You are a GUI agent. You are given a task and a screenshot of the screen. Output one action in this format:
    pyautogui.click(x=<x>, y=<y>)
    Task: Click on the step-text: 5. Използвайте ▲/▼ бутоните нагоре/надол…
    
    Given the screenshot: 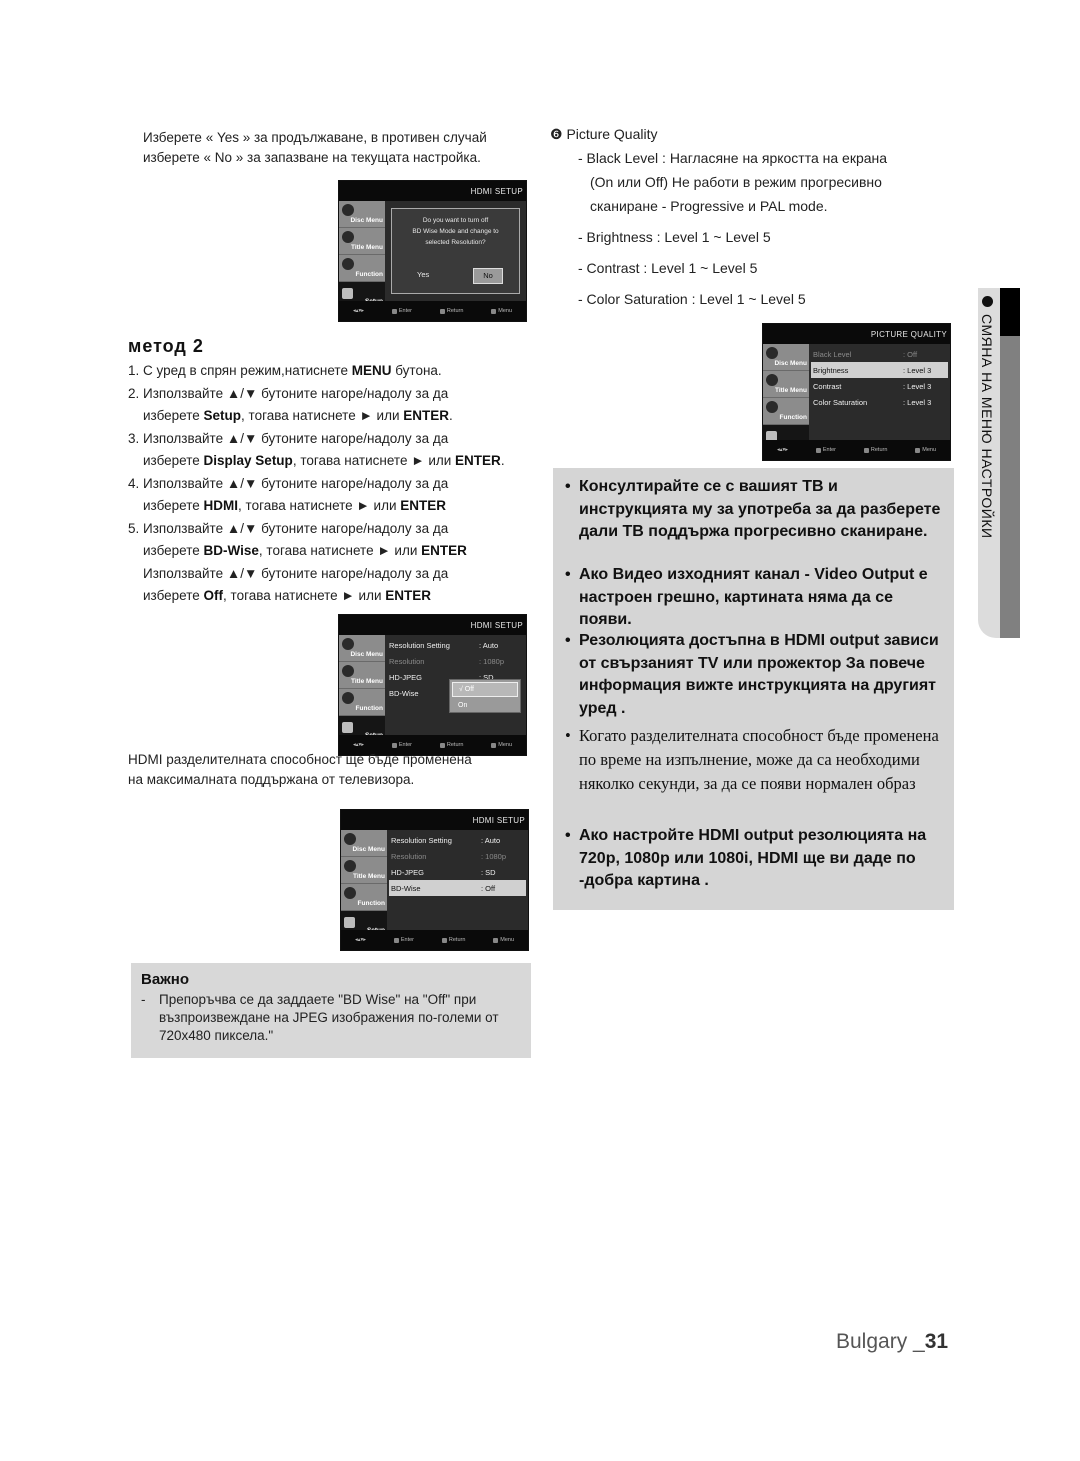 What is the action you would take?
    pyautogui.click(x=288, y=528)
    